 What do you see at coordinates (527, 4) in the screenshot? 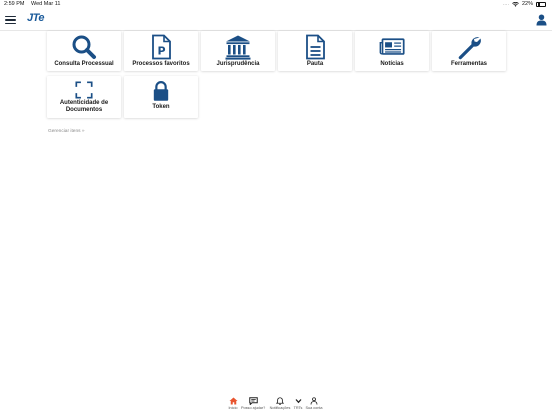
I see `battery-percent: 22%` at bounding box center [527, 4].